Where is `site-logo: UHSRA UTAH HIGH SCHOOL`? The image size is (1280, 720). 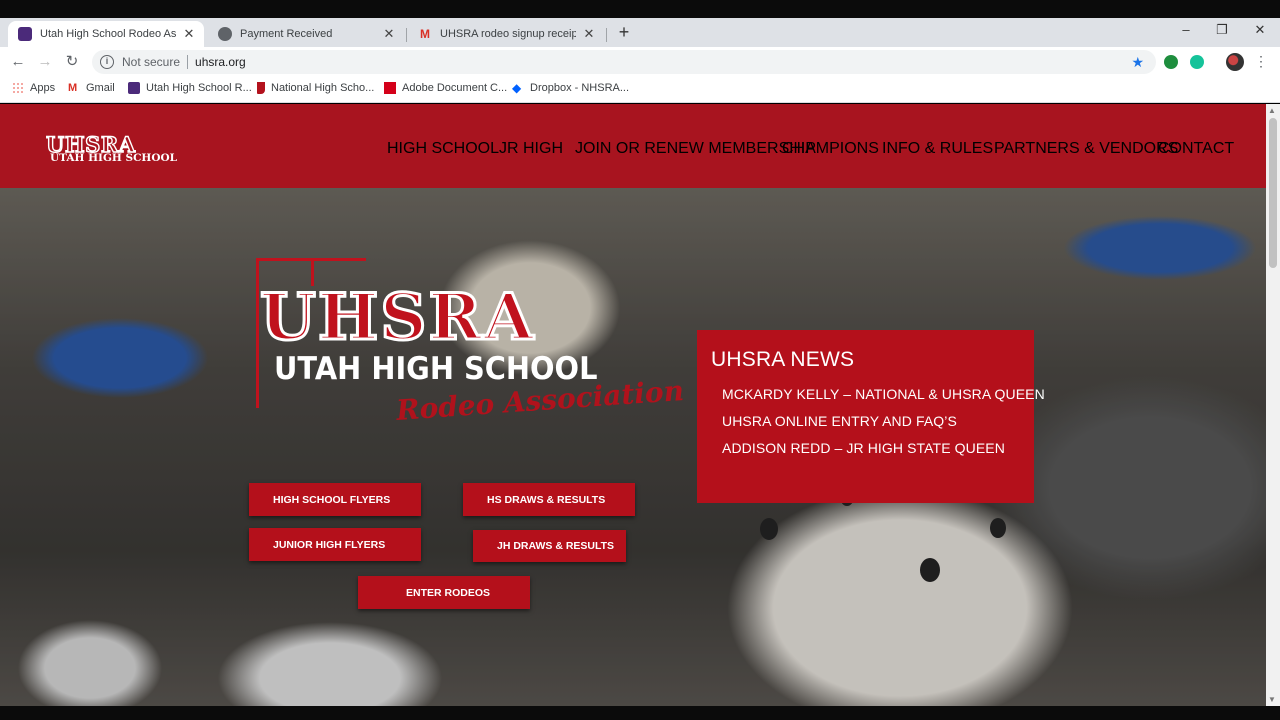
site-logo: UHSRA UTAH HIGH SCHOOL is located at coordinates (111, 149).